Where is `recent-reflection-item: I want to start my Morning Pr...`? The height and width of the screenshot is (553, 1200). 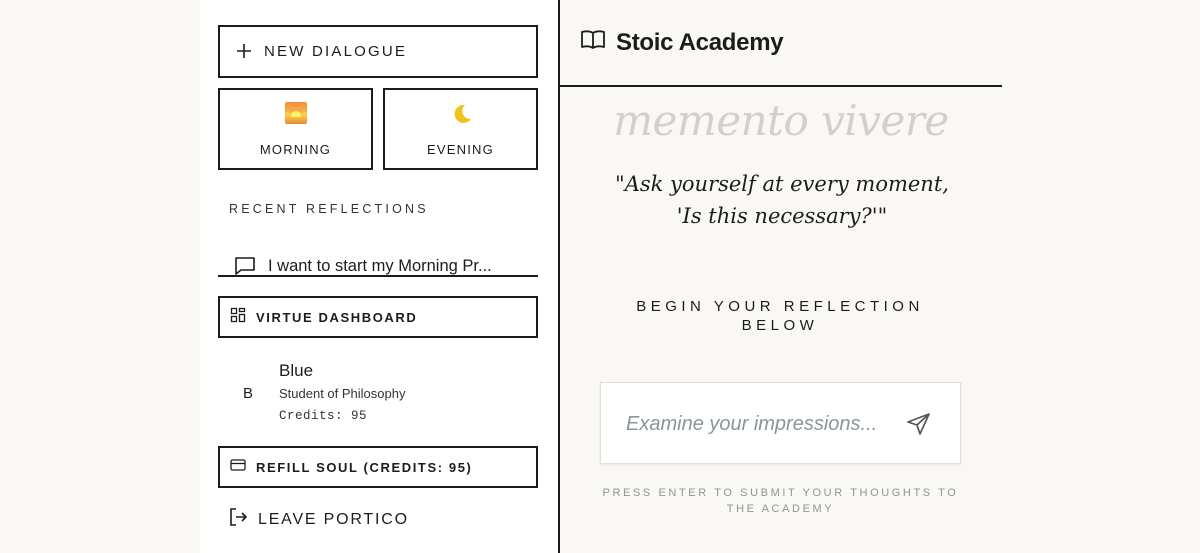 recent-reflection-item: I want to start my Morning Pr... is located at coordinates (378, 263).